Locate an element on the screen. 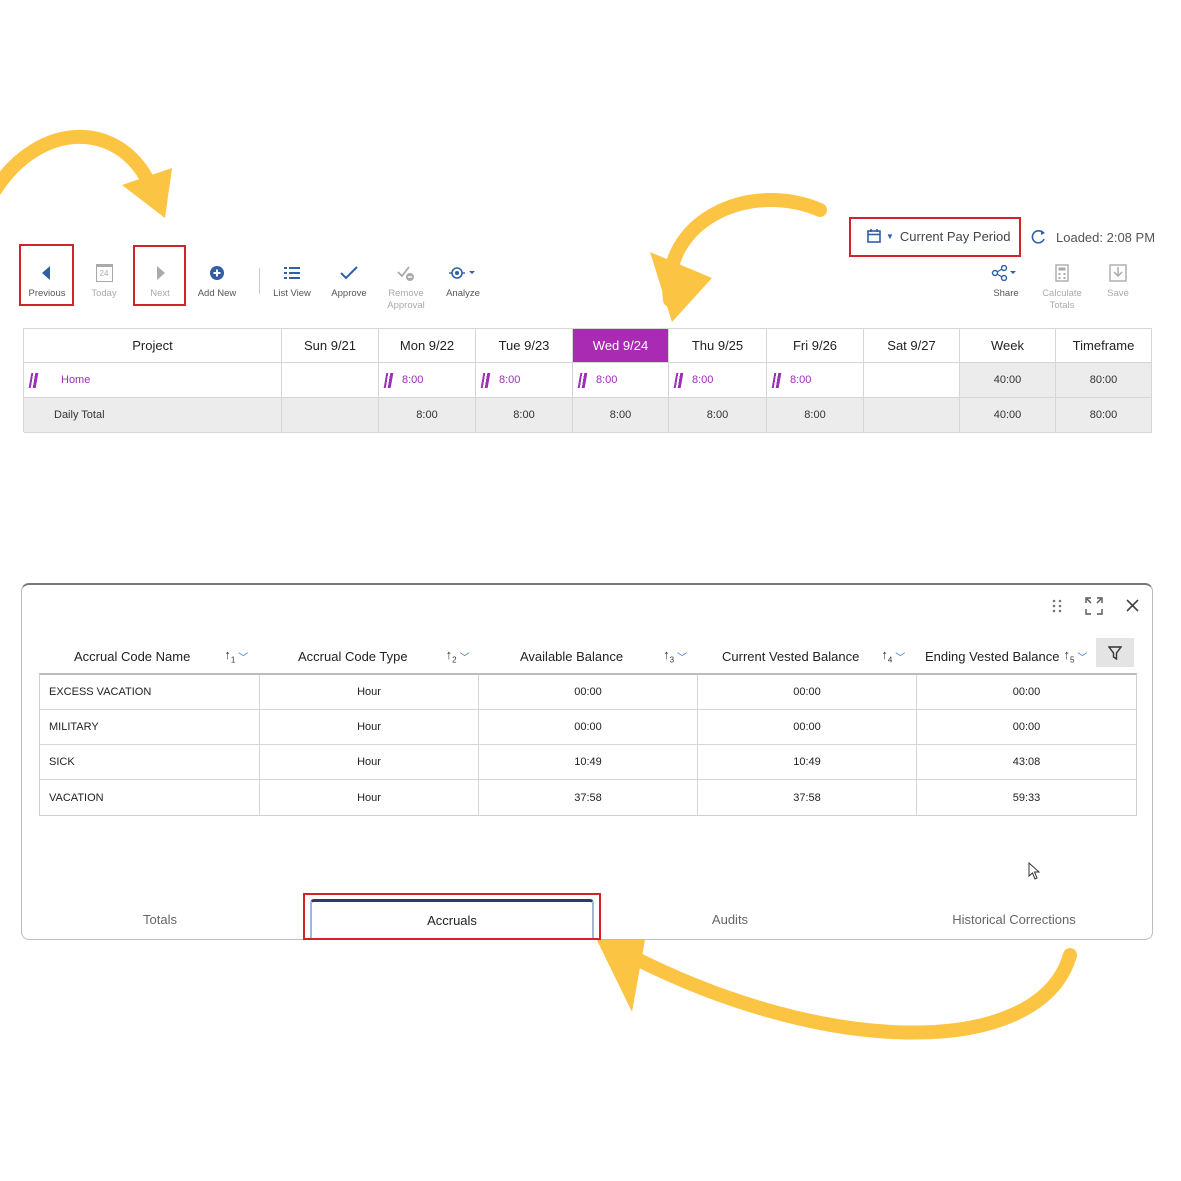 The image size is (1181, 1181). header-available-balance: Available Balance ↑3 ﹀ is located at coordinates (609, 656).